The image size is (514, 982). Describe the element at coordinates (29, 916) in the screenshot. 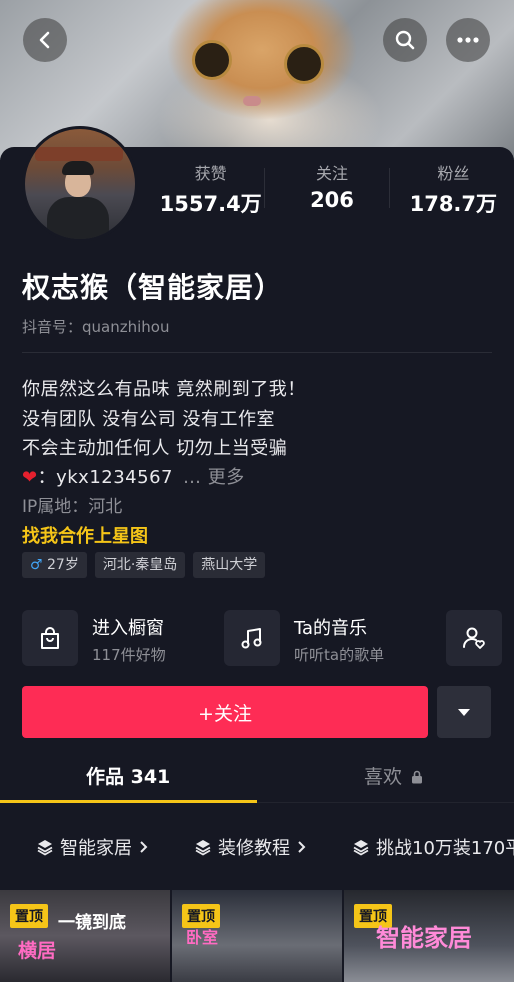

I see `pinned-badge: 置顶` at that location.